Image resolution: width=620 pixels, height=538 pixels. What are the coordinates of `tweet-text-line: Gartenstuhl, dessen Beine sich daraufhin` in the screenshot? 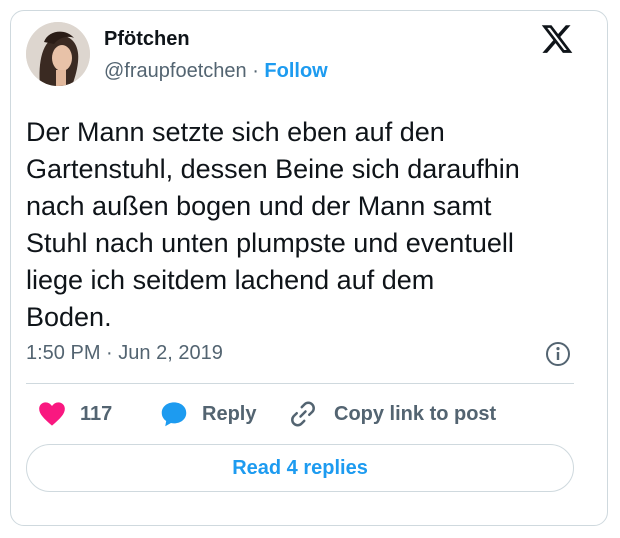 It's located at (273, 169).